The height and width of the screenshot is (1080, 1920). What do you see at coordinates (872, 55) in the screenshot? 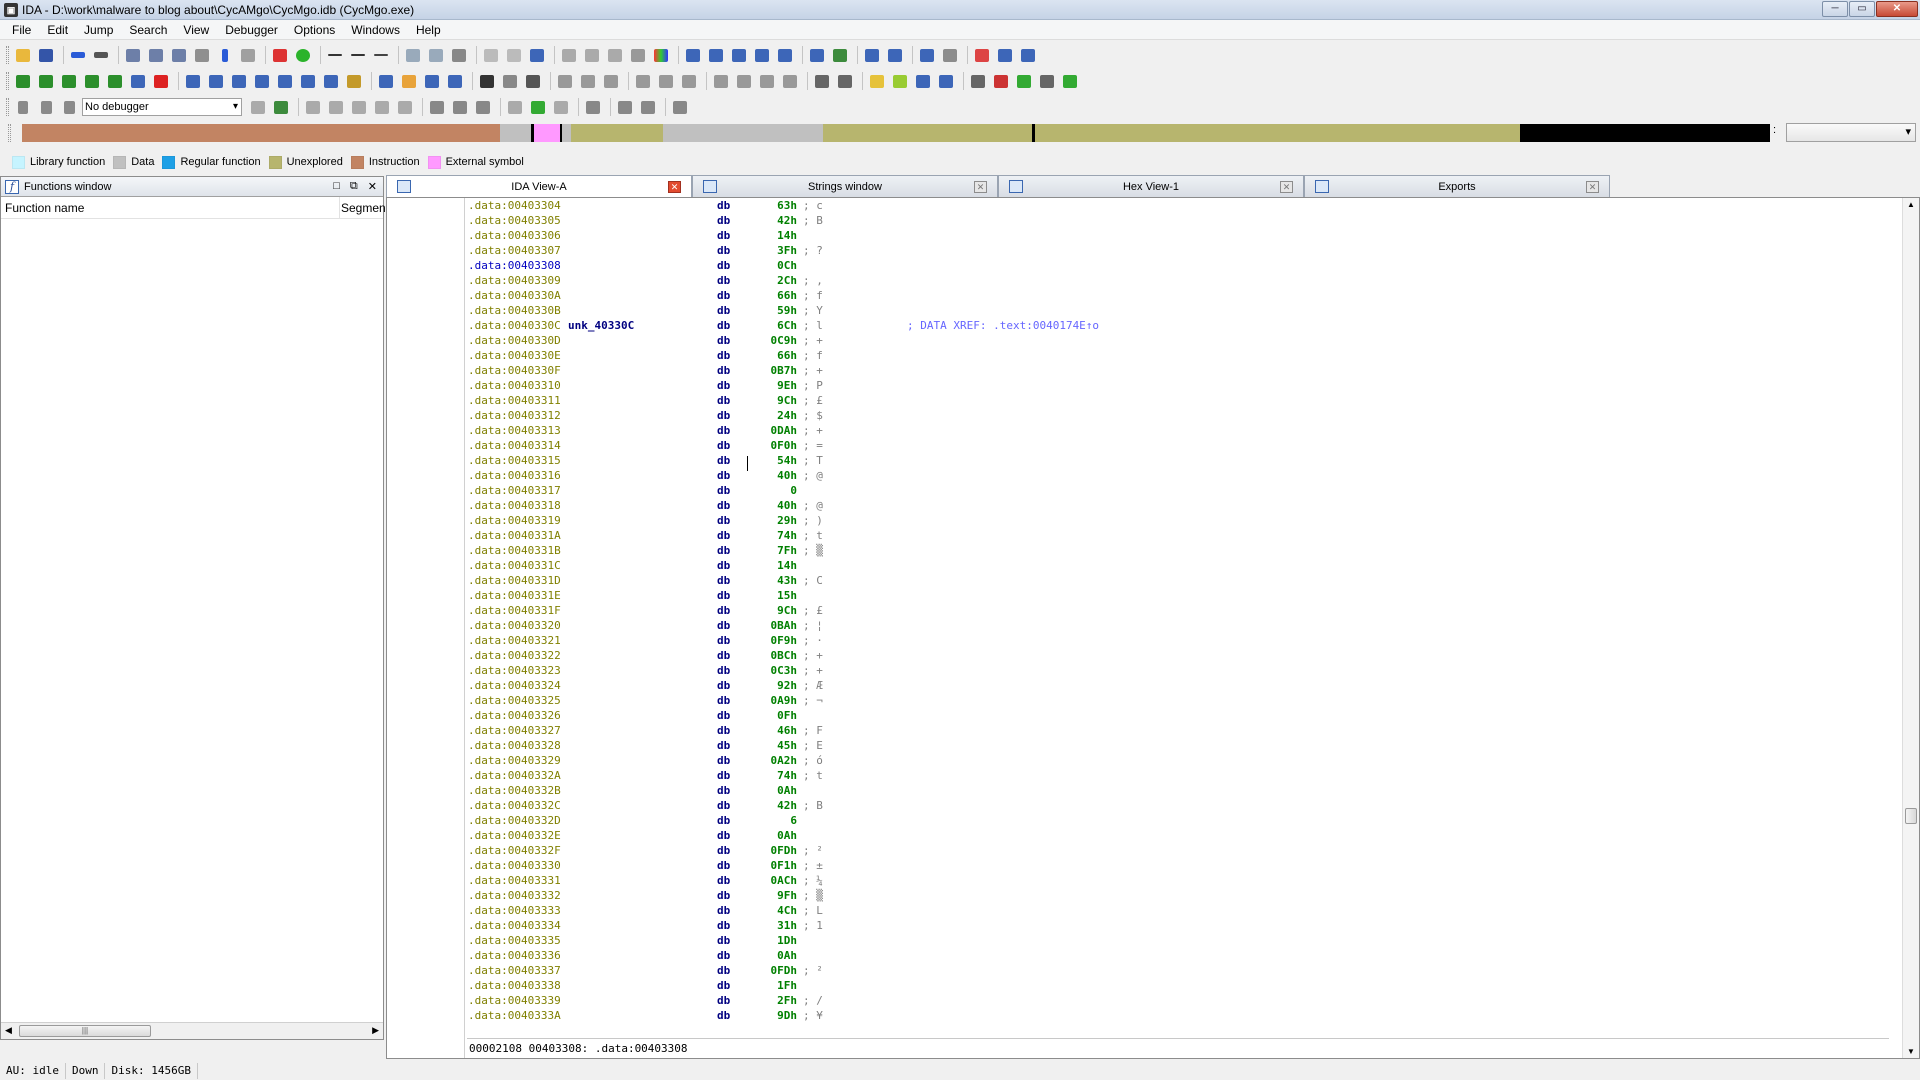
I see `string-icon` at bounding box center [872, 55].